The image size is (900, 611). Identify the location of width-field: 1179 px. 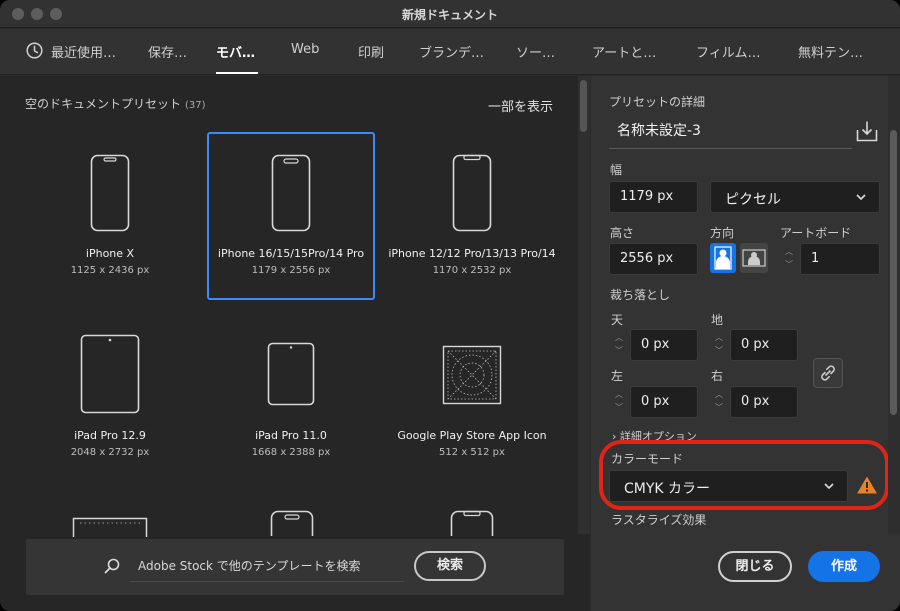
(653, 197).